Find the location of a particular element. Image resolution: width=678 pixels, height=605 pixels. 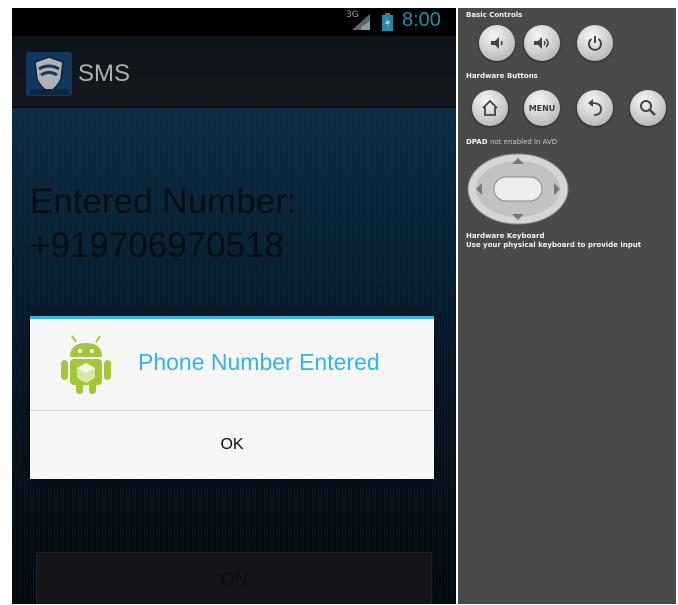

hardware-buttons-heading: Hardware Buttons is located at coordinates (502, 76).